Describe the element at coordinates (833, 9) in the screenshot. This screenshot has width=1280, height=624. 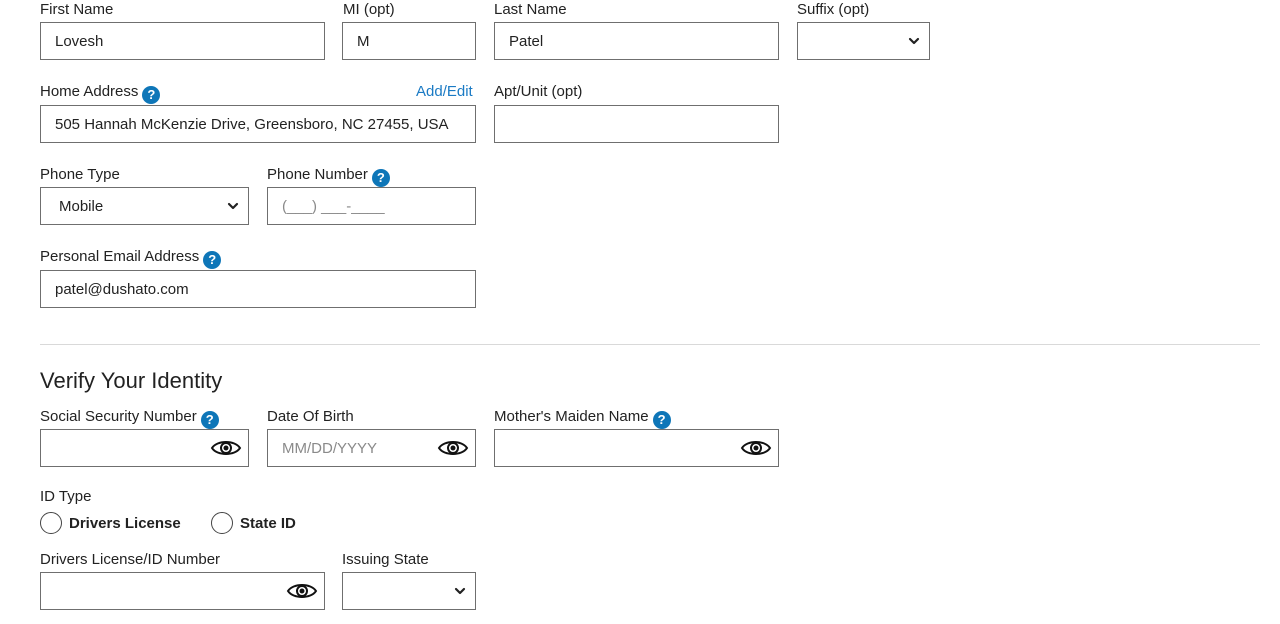
I see `suffix-label: Suffix (opt)` at that location.